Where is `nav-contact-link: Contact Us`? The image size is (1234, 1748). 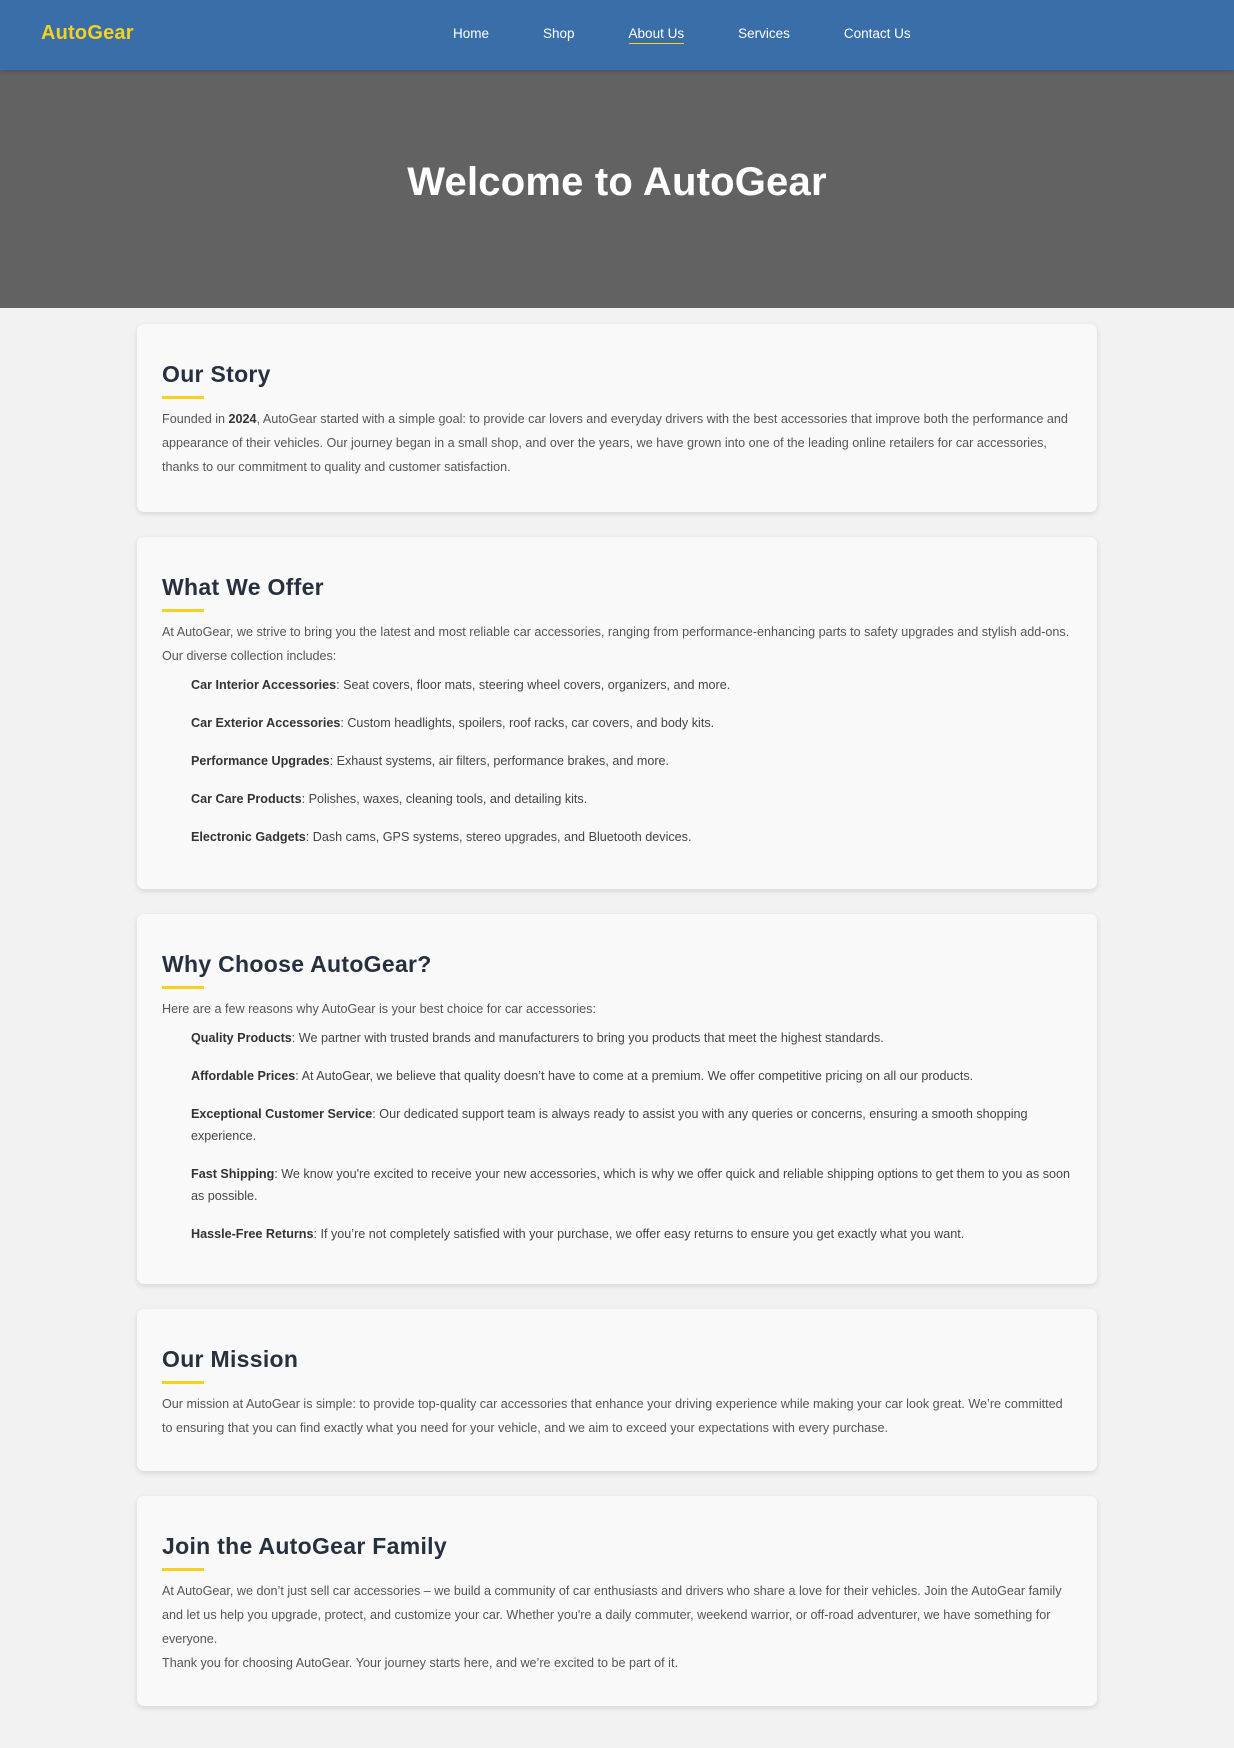
nav-contact-link: Contact Us is located at coordinates (877, 35).